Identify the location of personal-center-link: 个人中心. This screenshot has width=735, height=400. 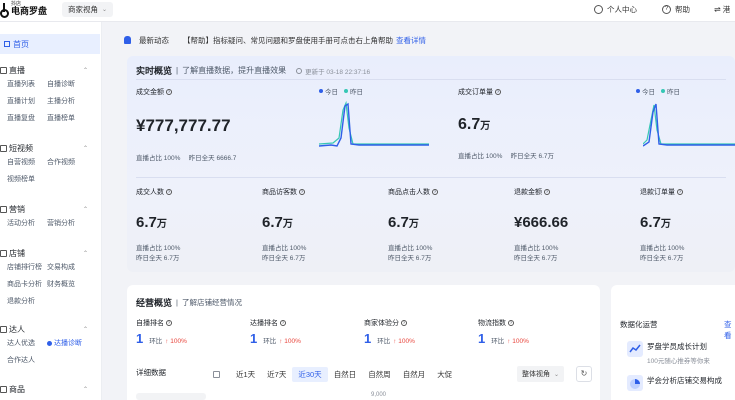
(615, 9).